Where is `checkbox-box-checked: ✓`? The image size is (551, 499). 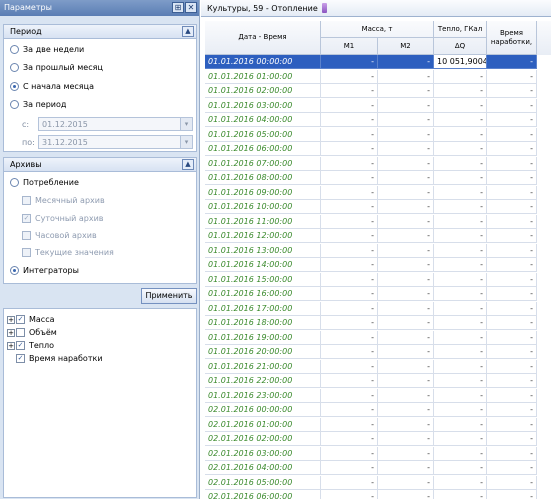
checkbox-box-checked: ✓ is located at coordinates (26, 218).